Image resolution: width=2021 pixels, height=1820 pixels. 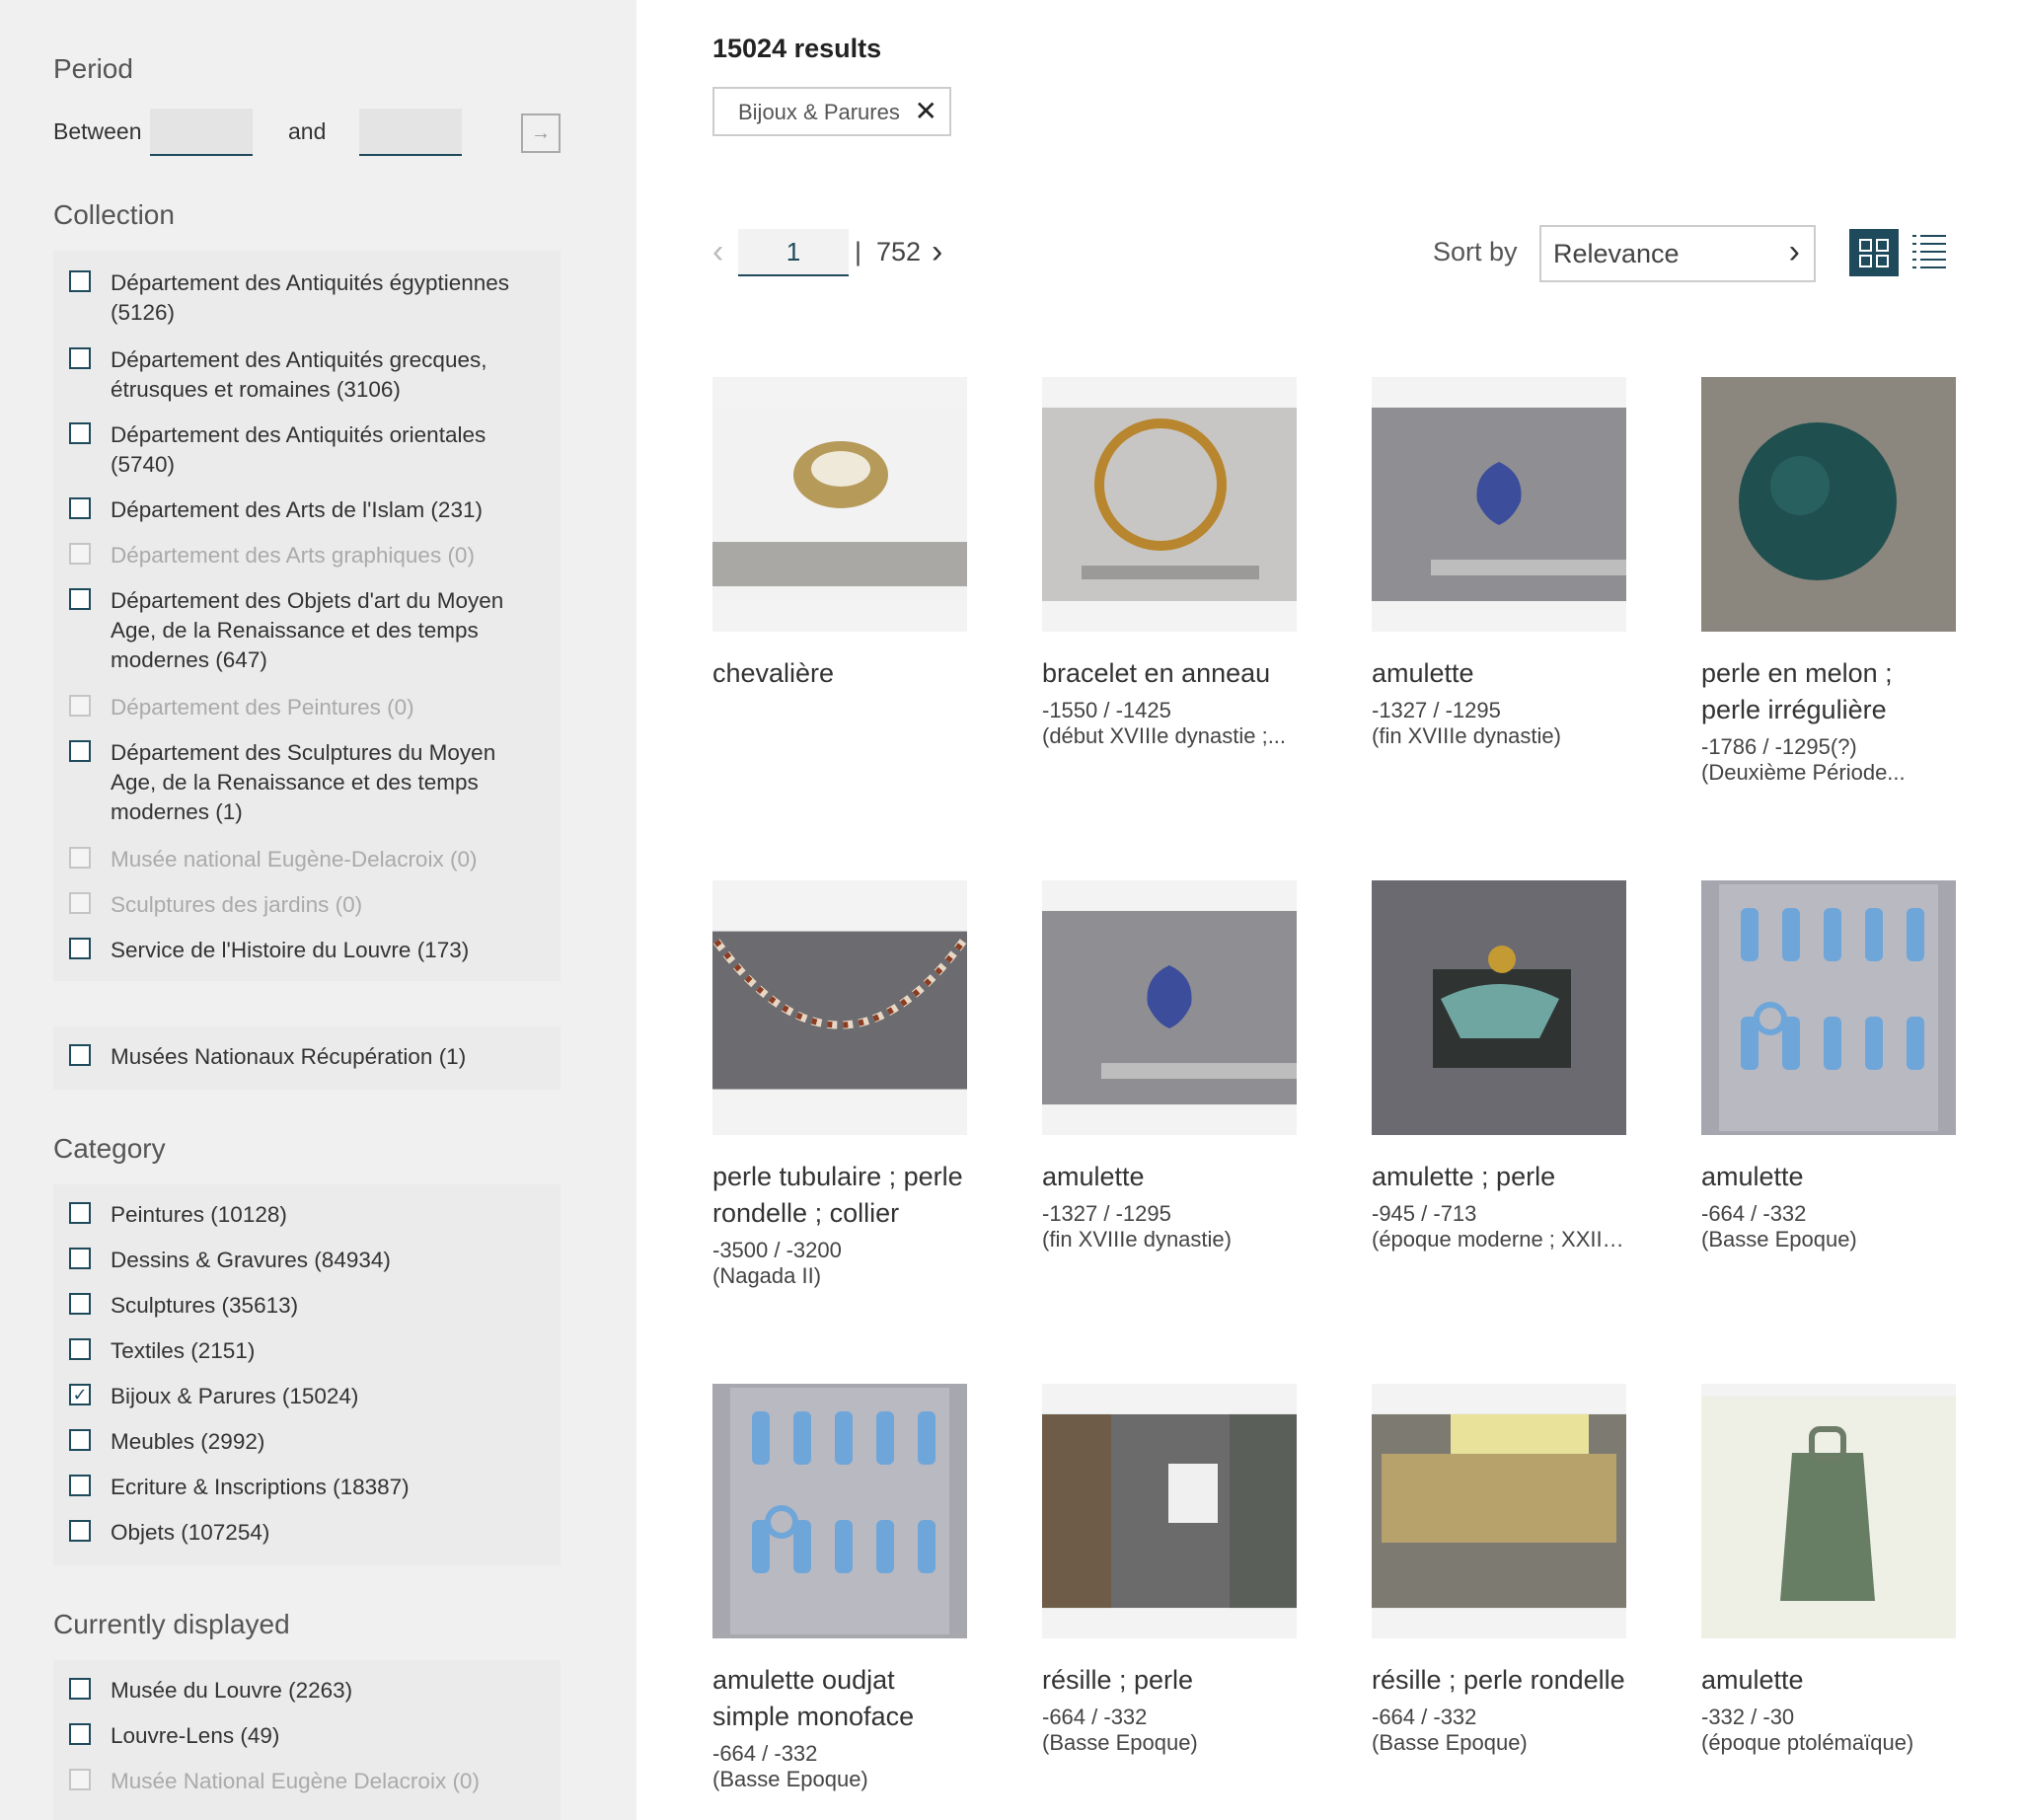 What do you see at coordinates (411, 132) in the screenshot?
I see `period-end-input` at bounding box center [411, 132].